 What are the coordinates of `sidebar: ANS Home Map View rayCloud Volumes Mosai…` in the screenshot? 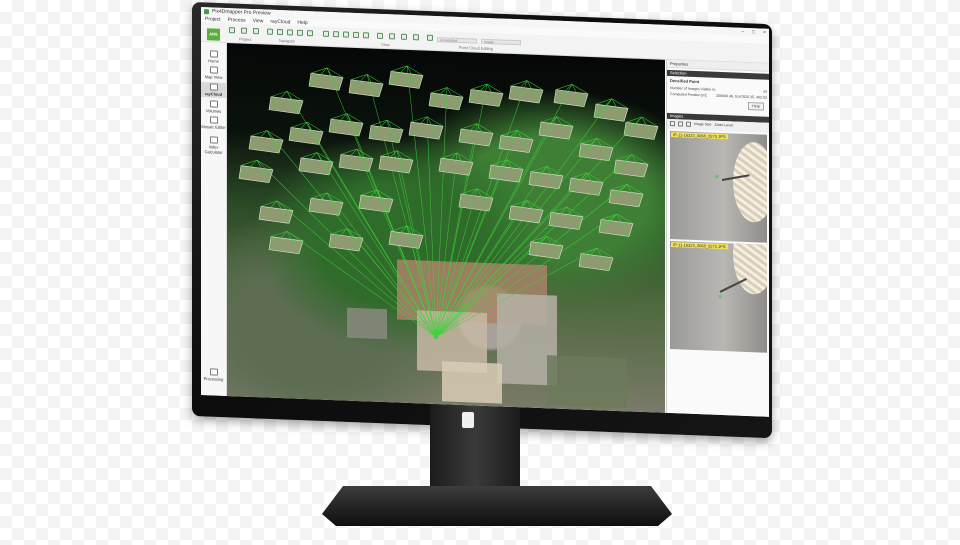 It's located at (214, 212).